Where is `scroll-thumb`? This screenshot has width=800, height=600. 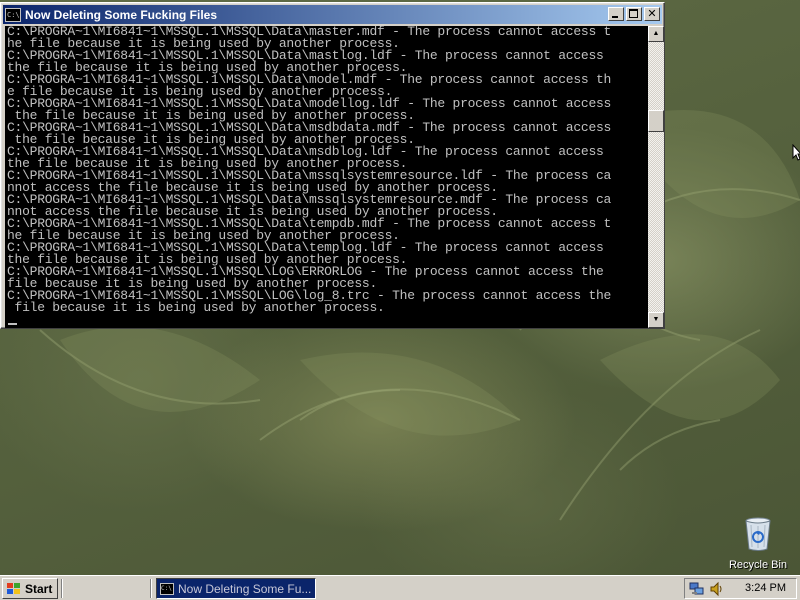
scroll-thumb is located at coordinates (656, 121).